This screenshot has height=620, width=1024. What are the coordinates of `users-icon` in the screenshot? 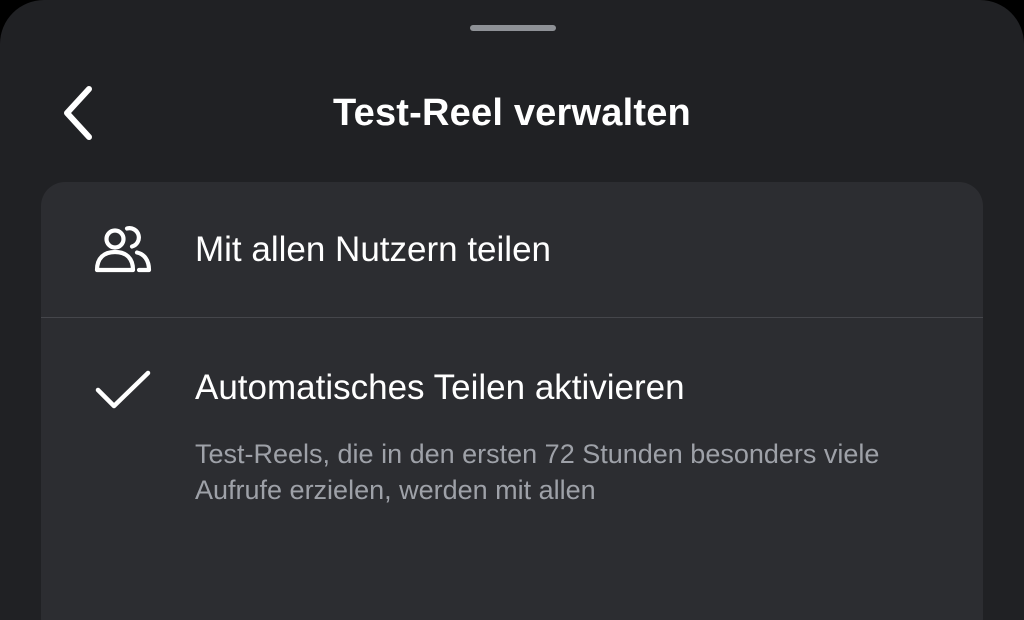 It's located at (123, 250).